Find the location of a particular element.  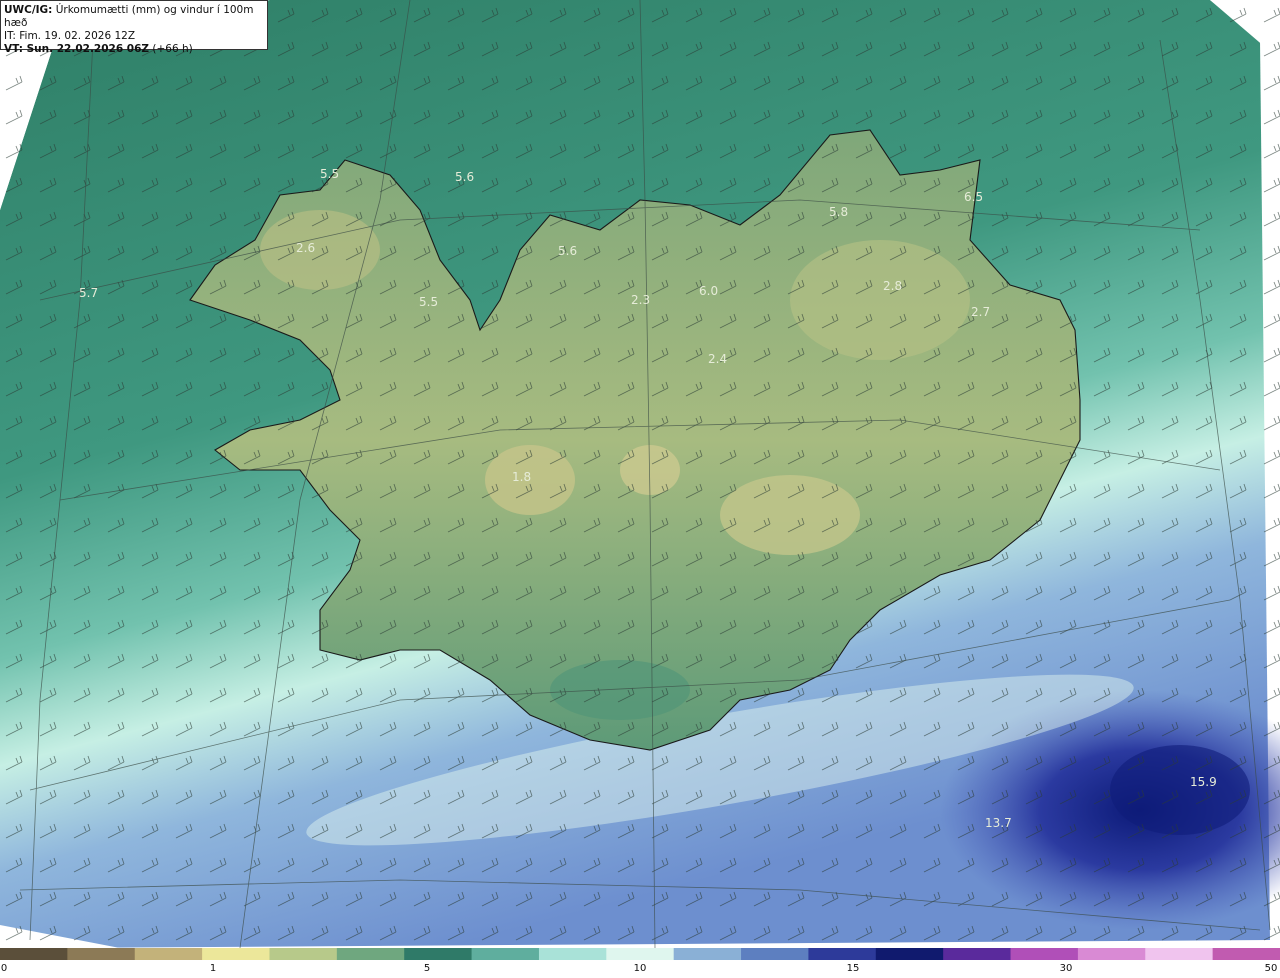

vt-line: VT: Sun. 22.02.2026 06Z (+66 h) is located at coordinates (134, 49).